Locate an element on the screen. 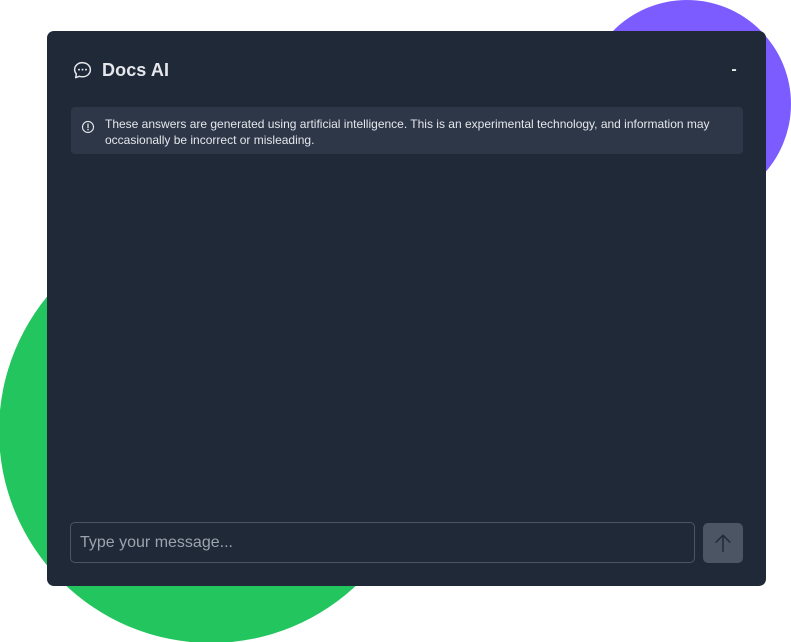 The image size is (791, 642). send-button is located at coordinates (723, 542).